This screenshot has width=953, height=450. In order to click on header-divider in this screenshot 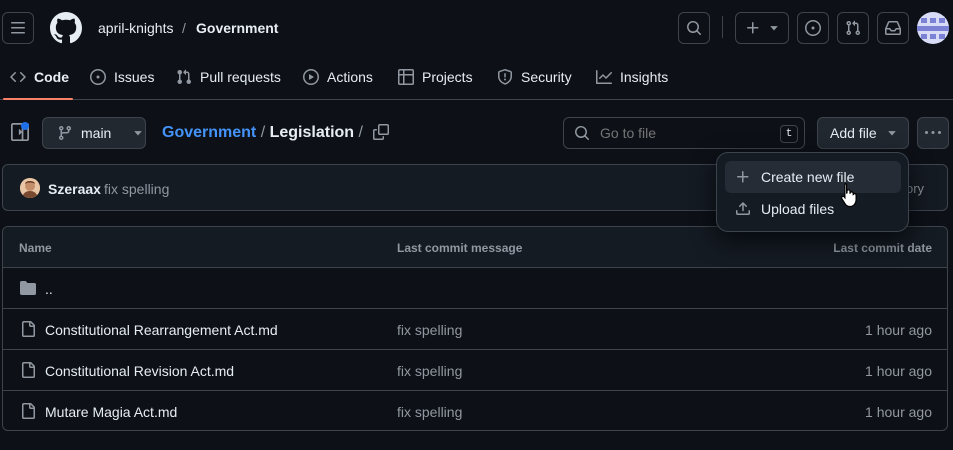, I will do `click(722, 27)`.